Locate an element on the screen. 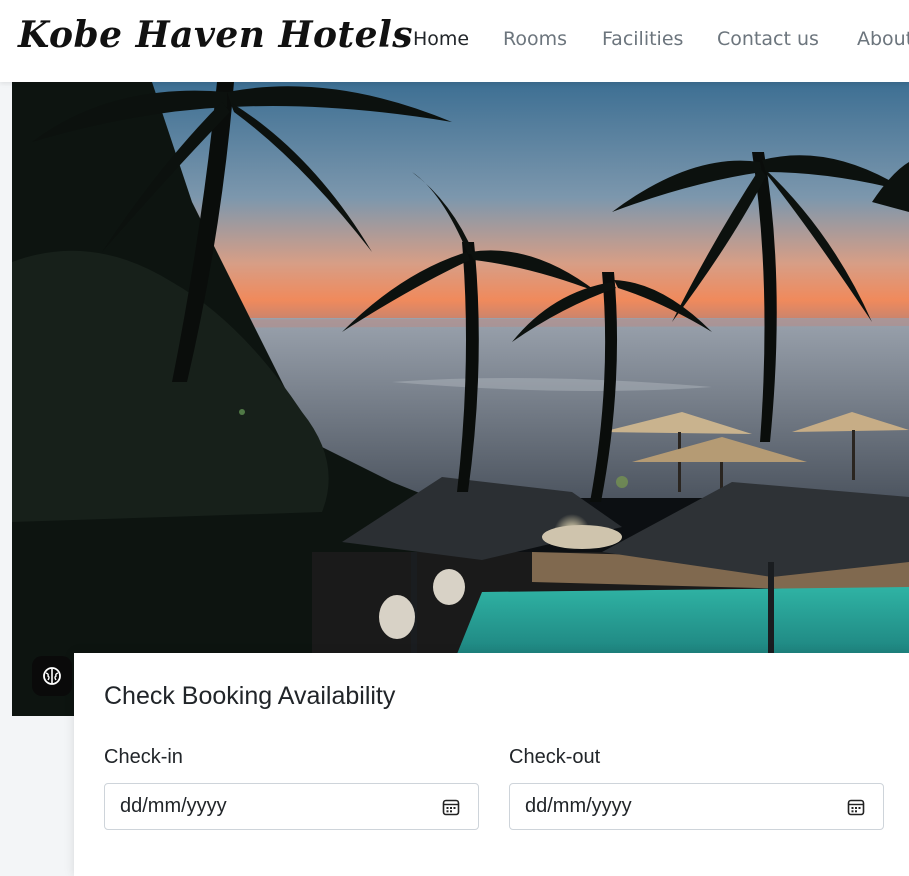 The height and width of the screenshot is (876, 909). nav-link-rooms: Rooms is located at coordinates (535, 39).